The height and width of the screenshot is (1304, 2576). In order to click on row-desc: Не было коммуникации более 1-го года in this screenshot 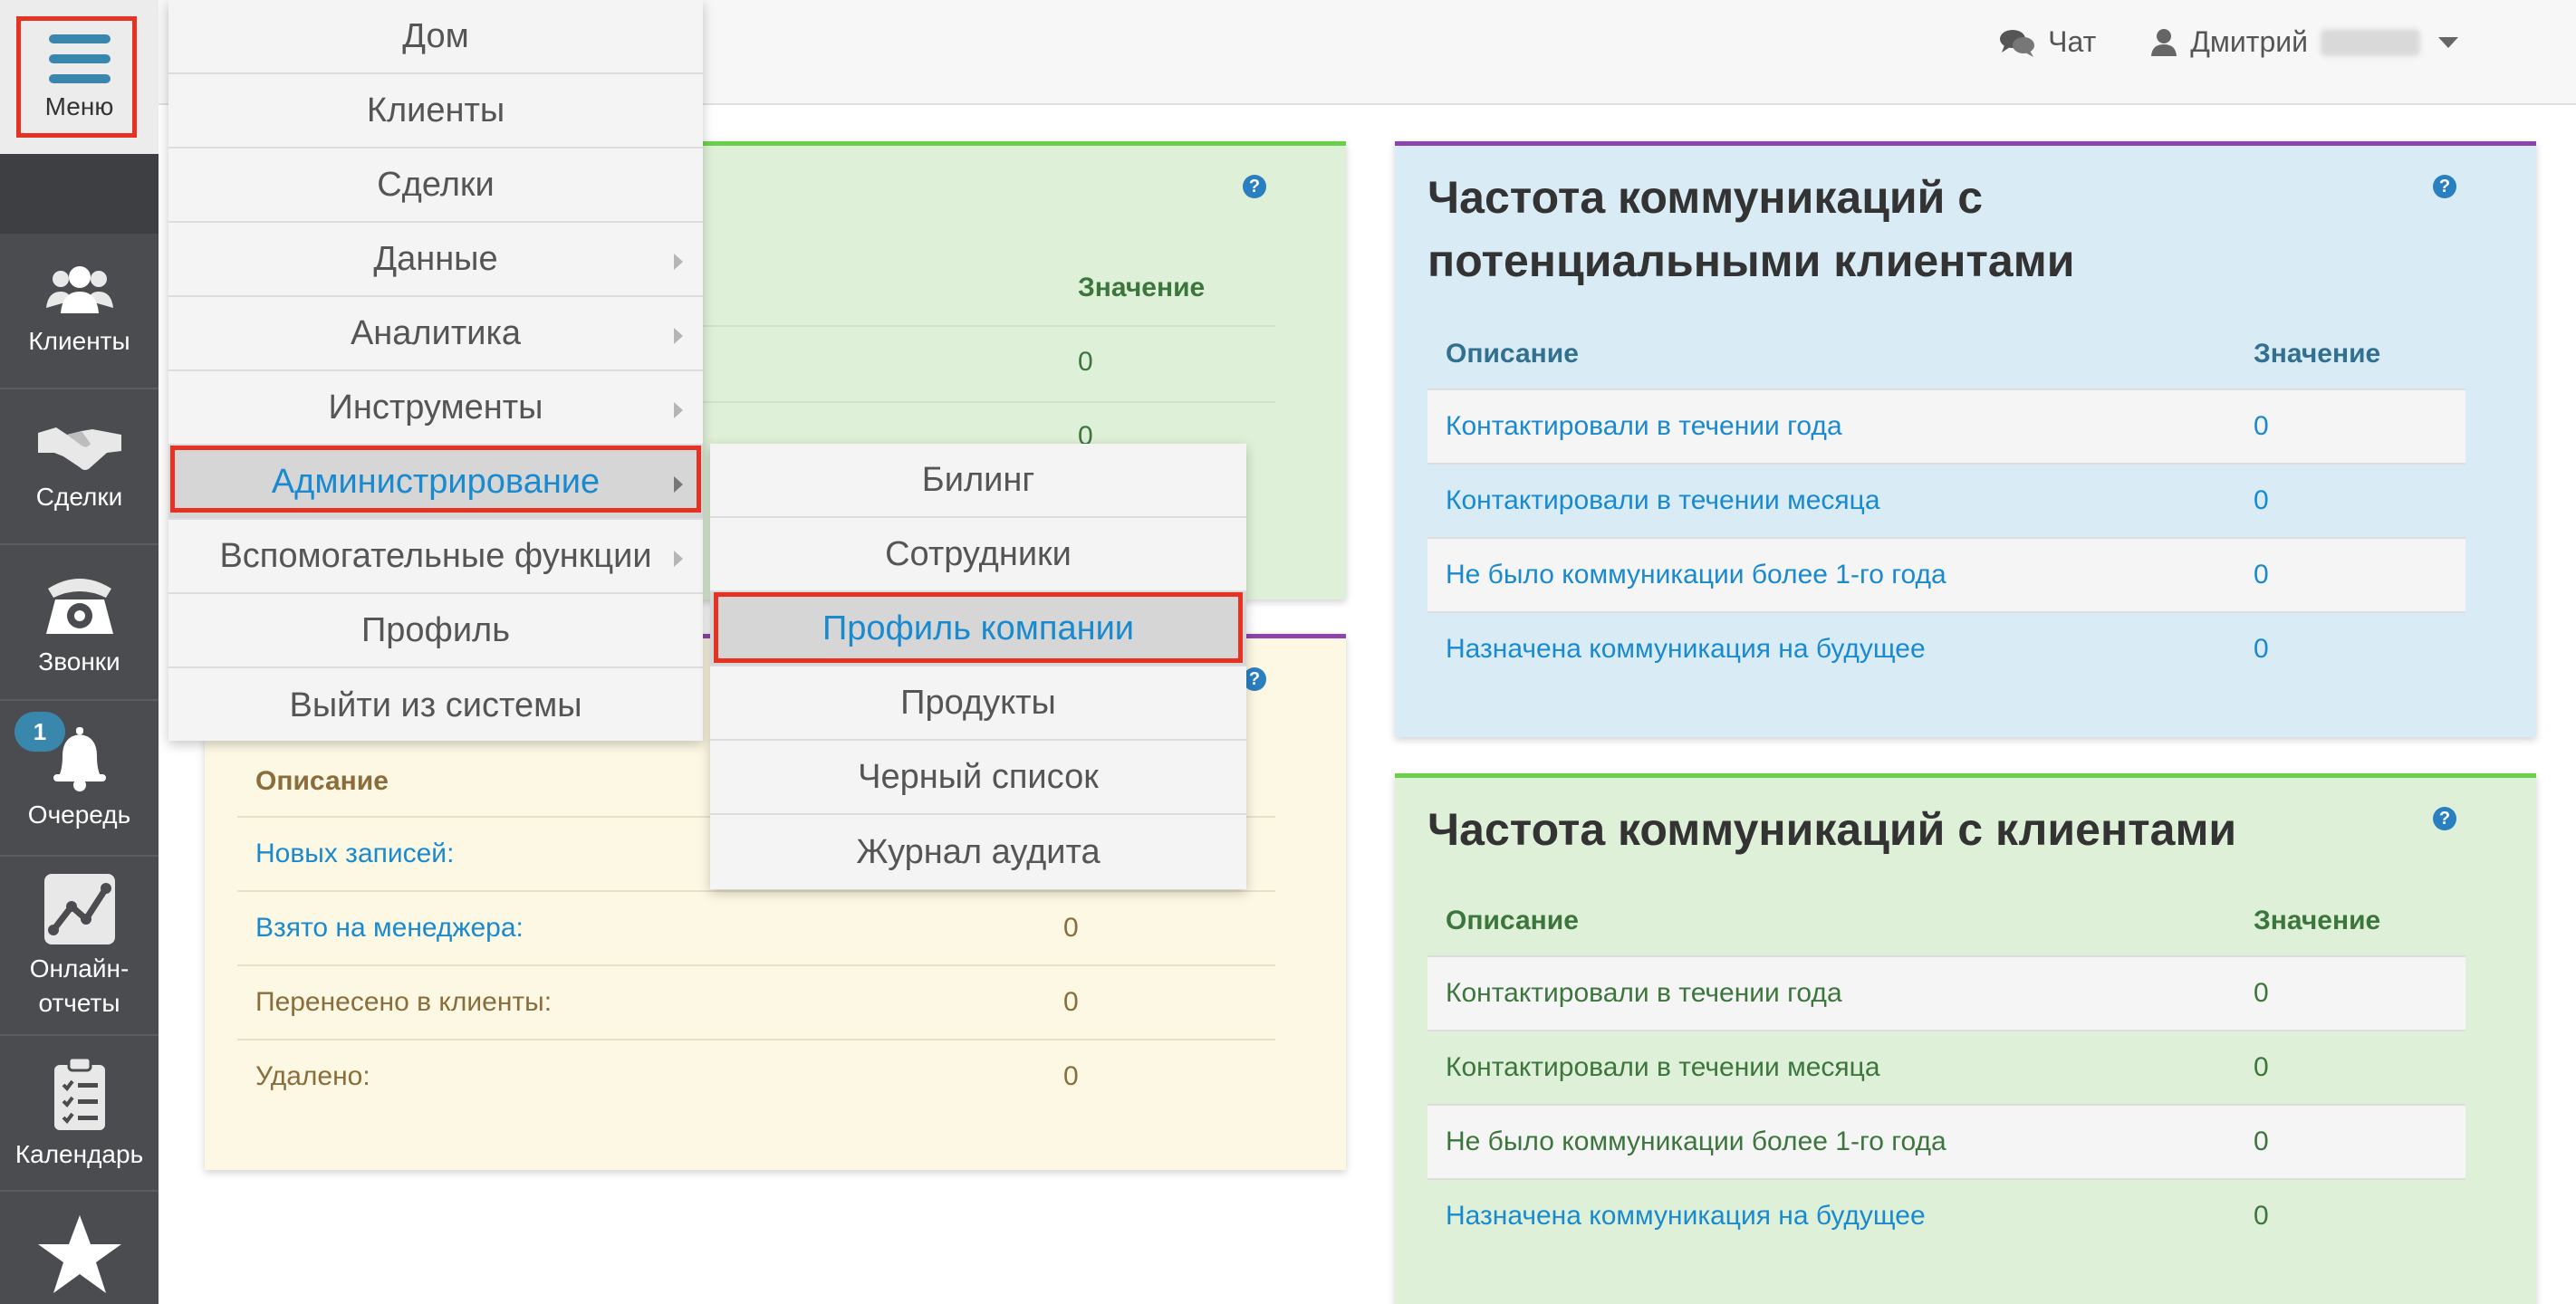, I will do `click(1696, 1141)`.